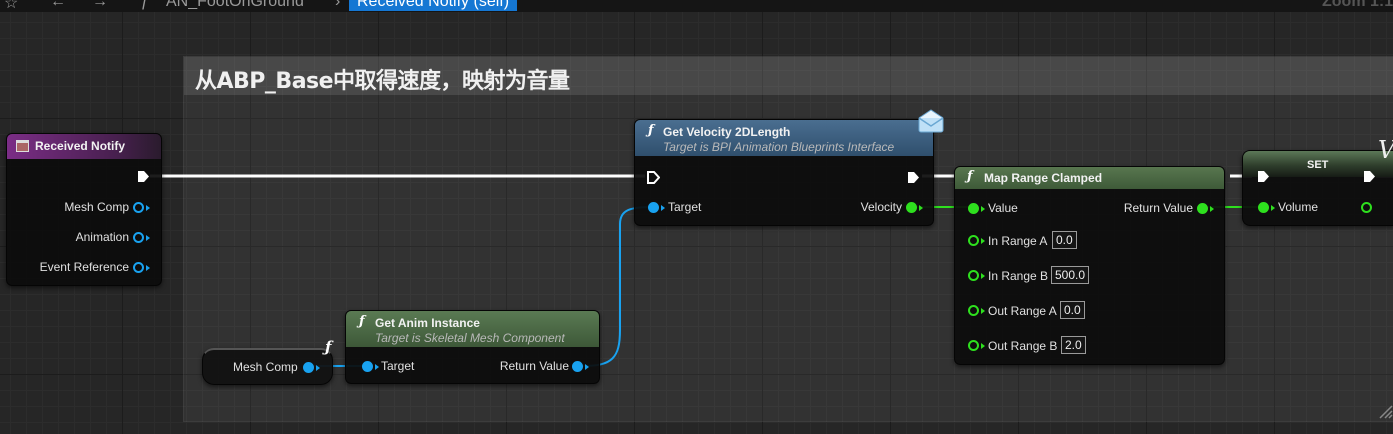 This screenshot has height=434, width=1393. I want to click on set-node-overflow-label: Vo, so click(1385, 150).